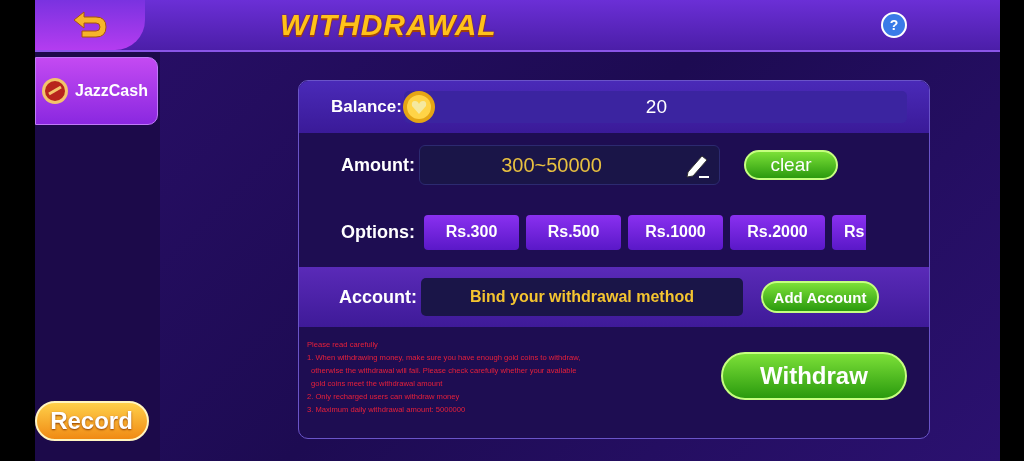  What do you see at coordinates (378, 297) in the screenshot?
I see `account-label: Account:` at bounding box center [378, 297].